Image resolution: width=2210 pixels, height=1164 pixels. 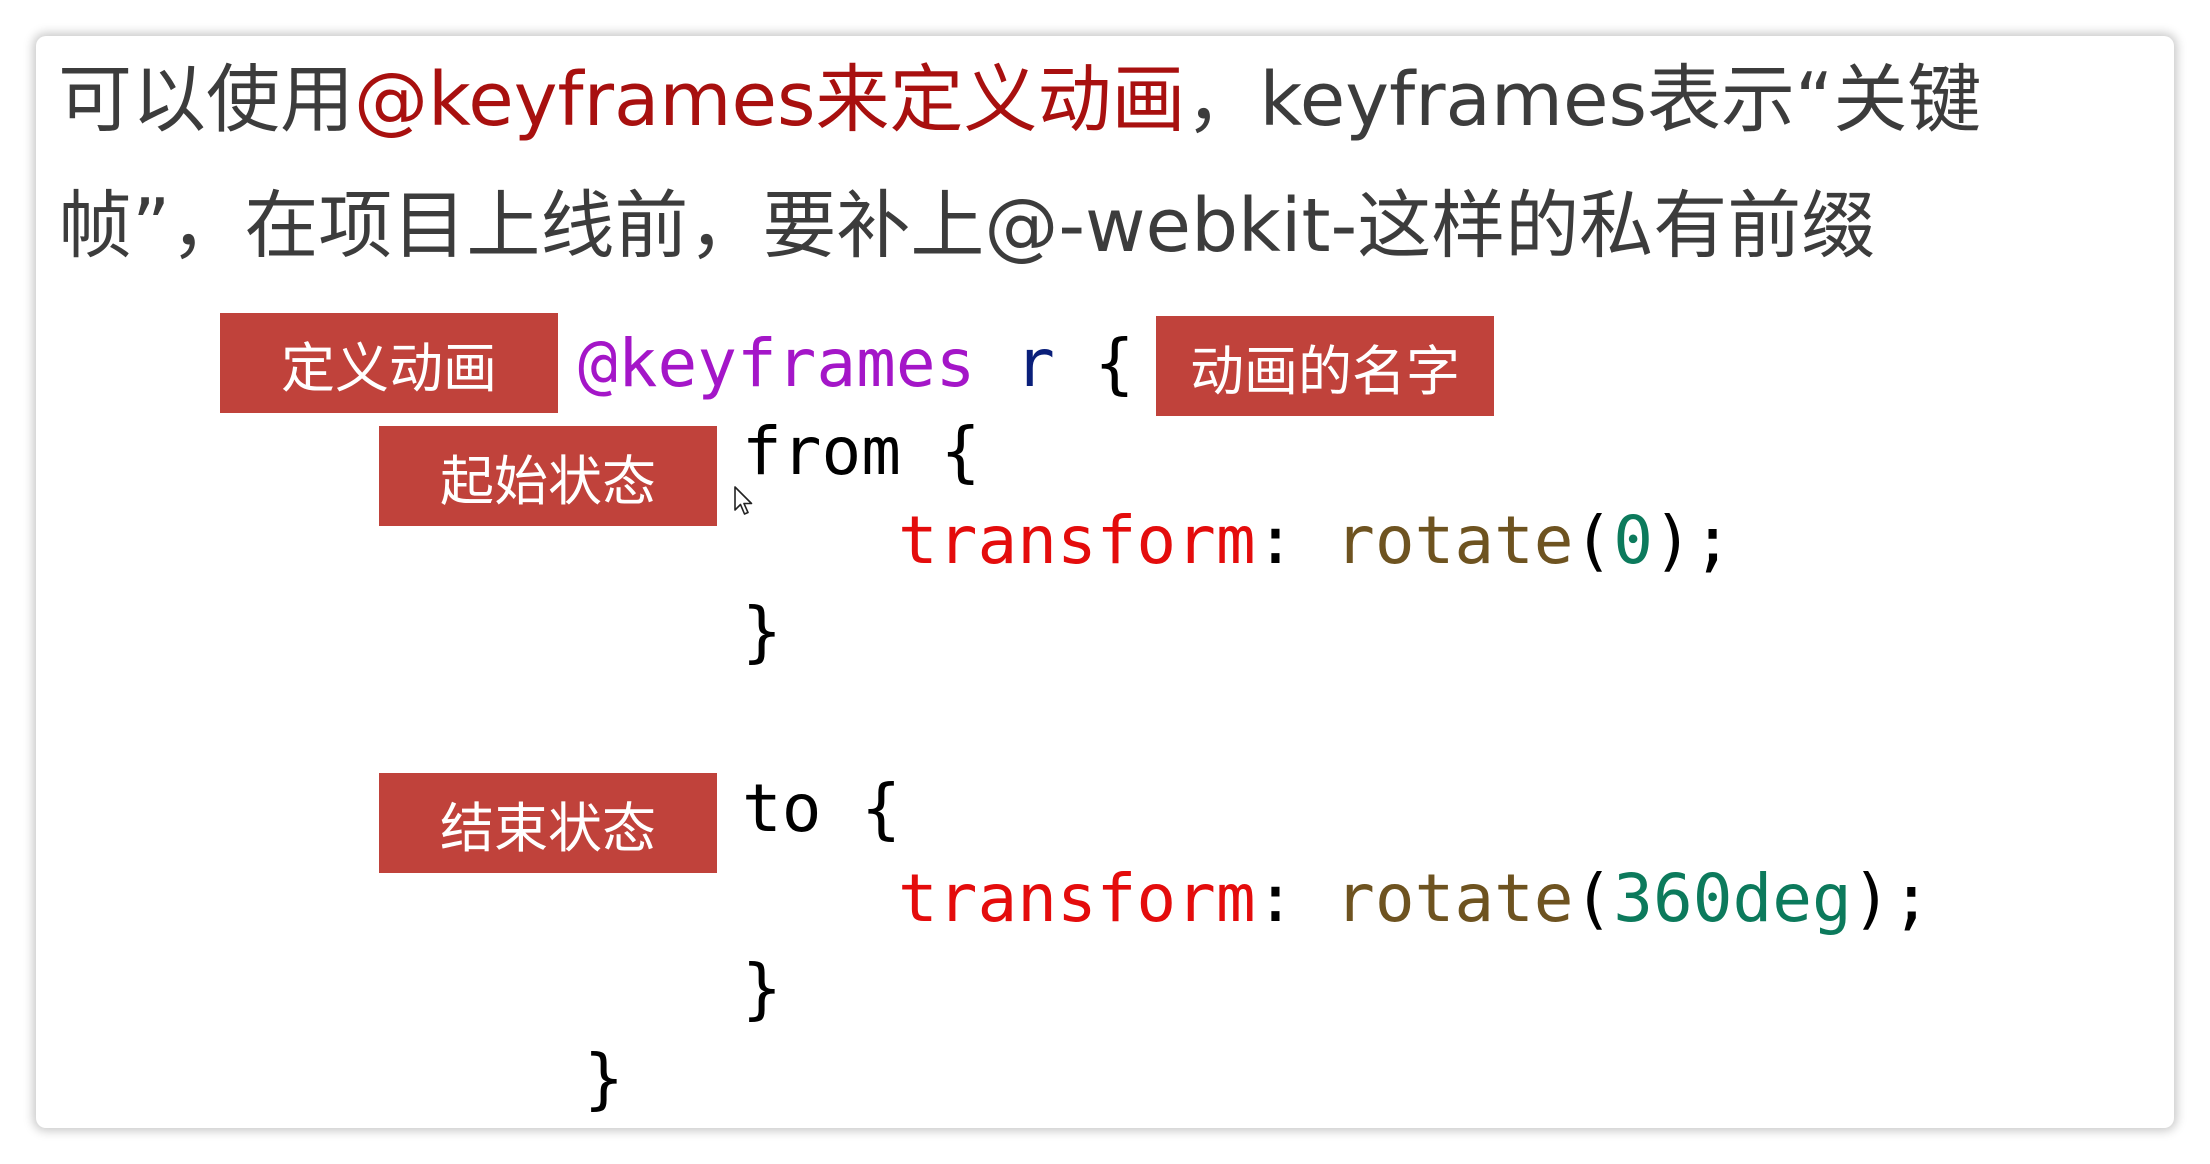 What do you see at coordinates (881, 808) in the screenshot?
I see `code-to-open-brace: {` at bounding box center [881, 808].